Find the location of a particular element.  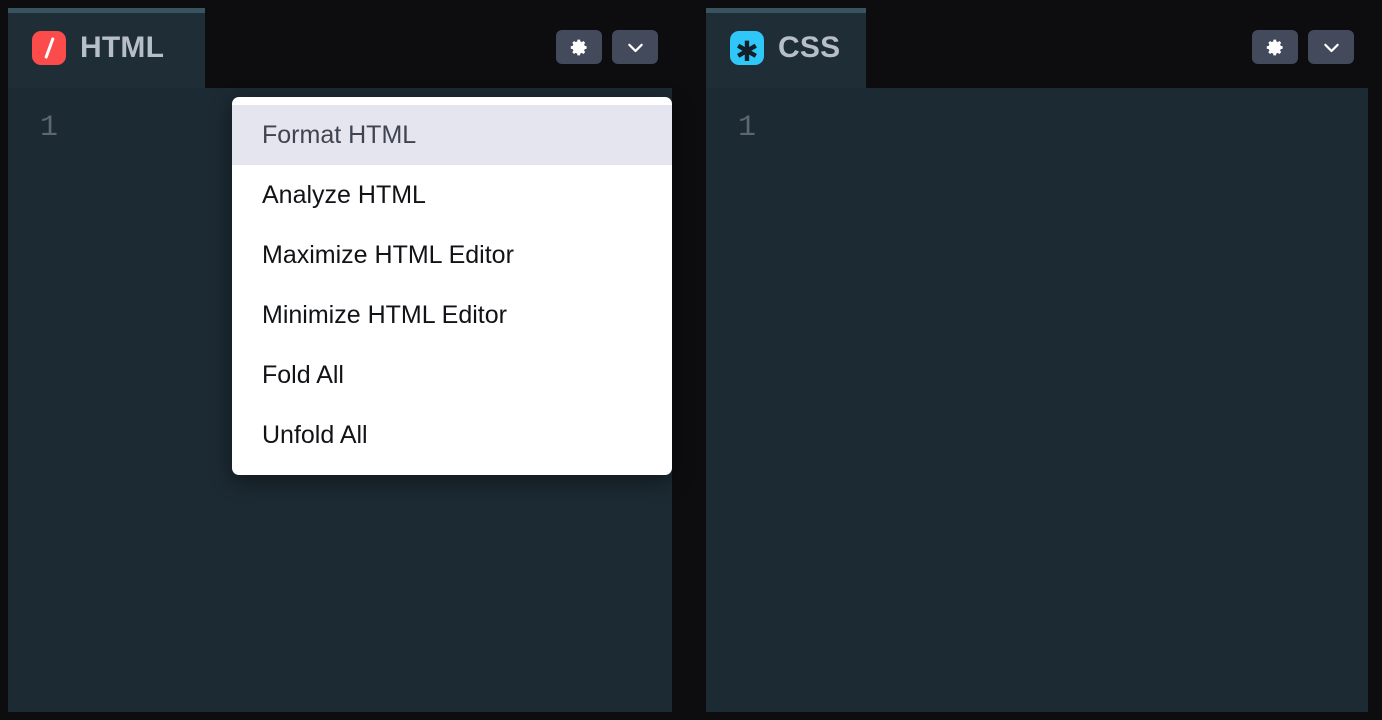

html-header-actions is located at coordinates (607, 47).